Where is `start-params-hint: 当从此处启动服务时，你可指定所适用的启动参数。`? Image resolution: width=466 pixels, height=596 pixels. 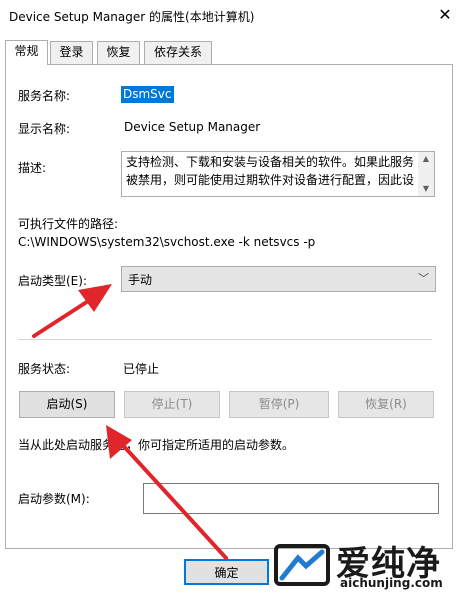 start-params-hint: 当从此处启动服务时，你可指定所适用的启动参数。 is located at coordinates (156, 445).